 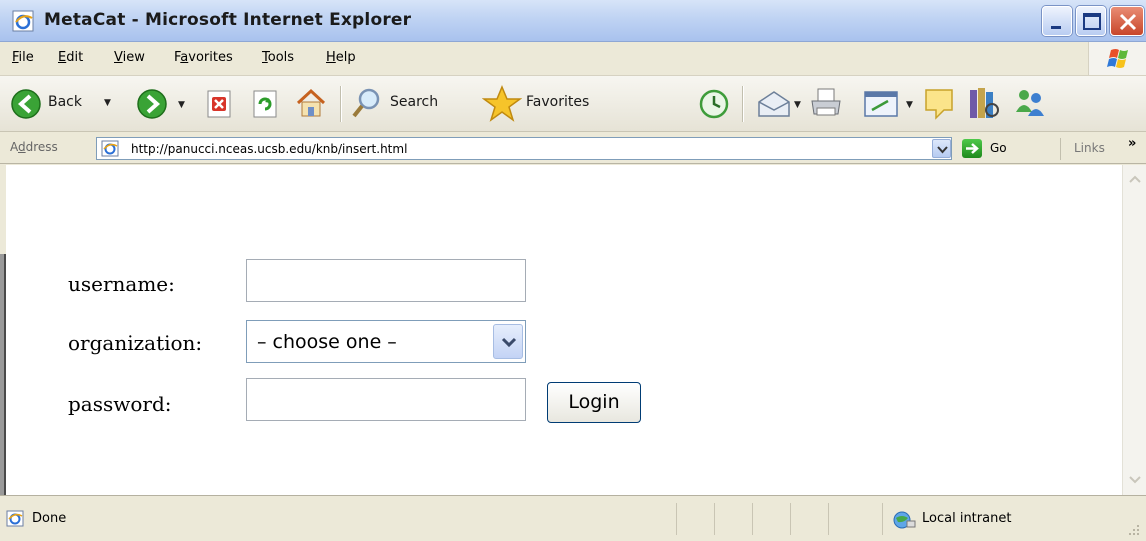 I want to click on close-icon, so click(x=1128, y=22).